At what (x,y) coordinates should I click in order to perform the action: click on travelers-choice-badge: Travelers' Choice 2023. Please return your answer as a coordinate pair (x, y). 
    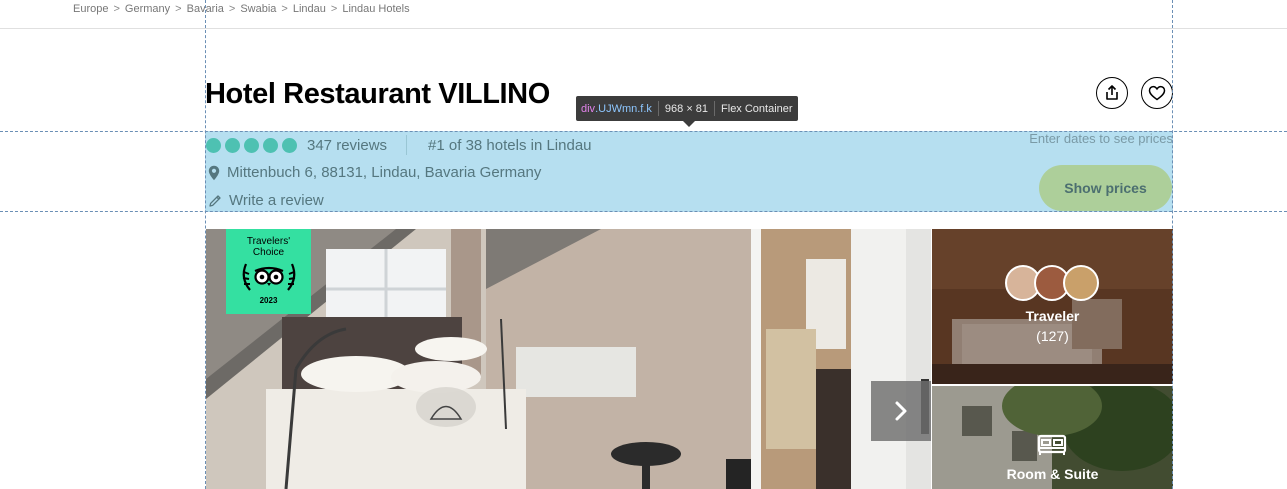
    Looking at the image, I should click on (268, 271).